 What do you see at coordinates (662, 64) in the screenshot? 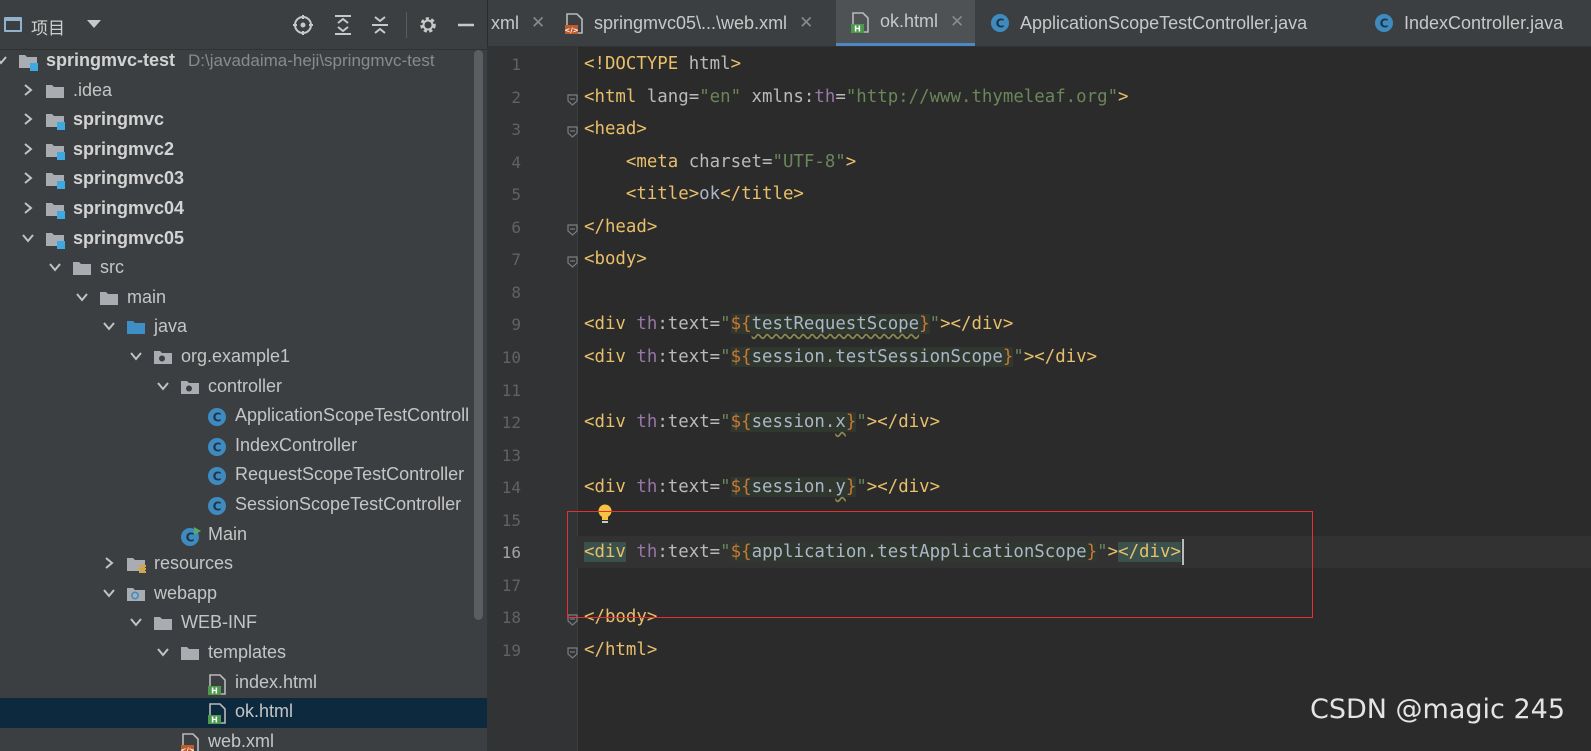
I see `code-line: <!DOCTYPE html>` at bounding box center [662, 64].